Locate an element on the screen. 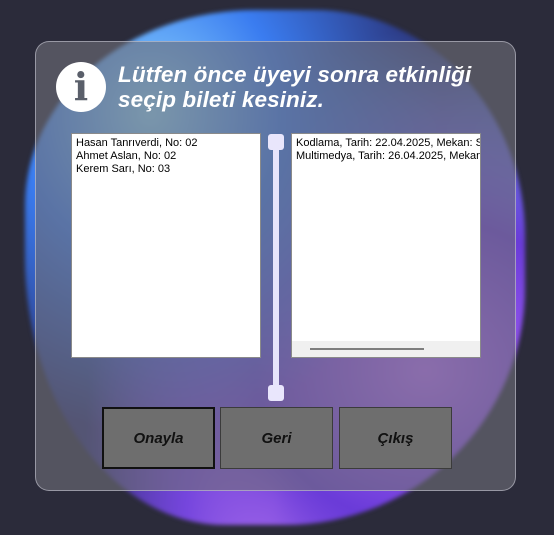  info-icon: i is located at coordinates (81, 87).